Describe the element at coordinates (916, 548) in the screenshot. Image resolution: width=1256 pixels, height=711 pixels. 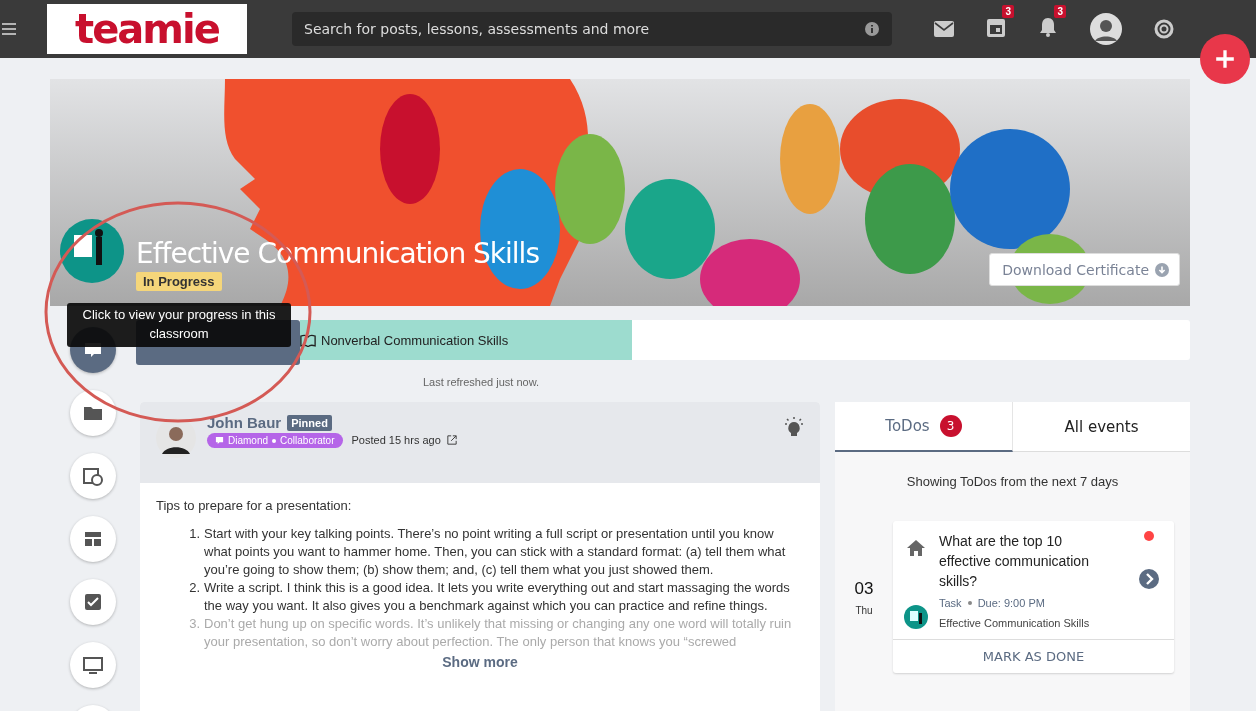
I see `home-icon` at that location.